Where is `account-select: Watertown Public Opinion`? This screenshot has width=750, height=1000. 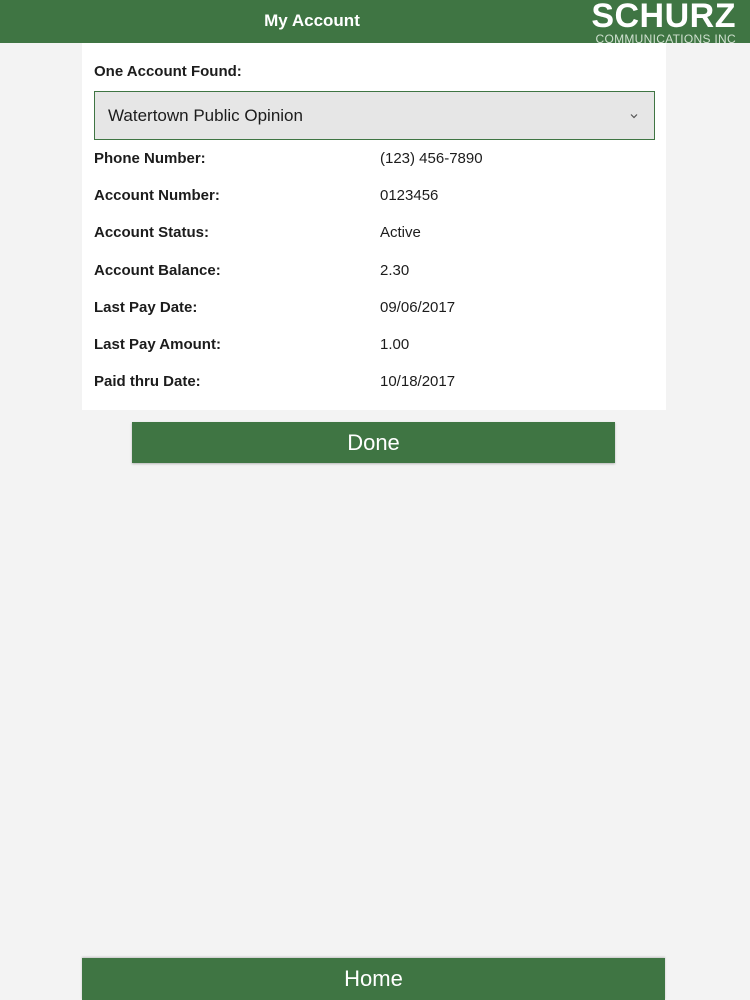
account-select: Watertown Public Opinion is located at coordinates (374, 115).